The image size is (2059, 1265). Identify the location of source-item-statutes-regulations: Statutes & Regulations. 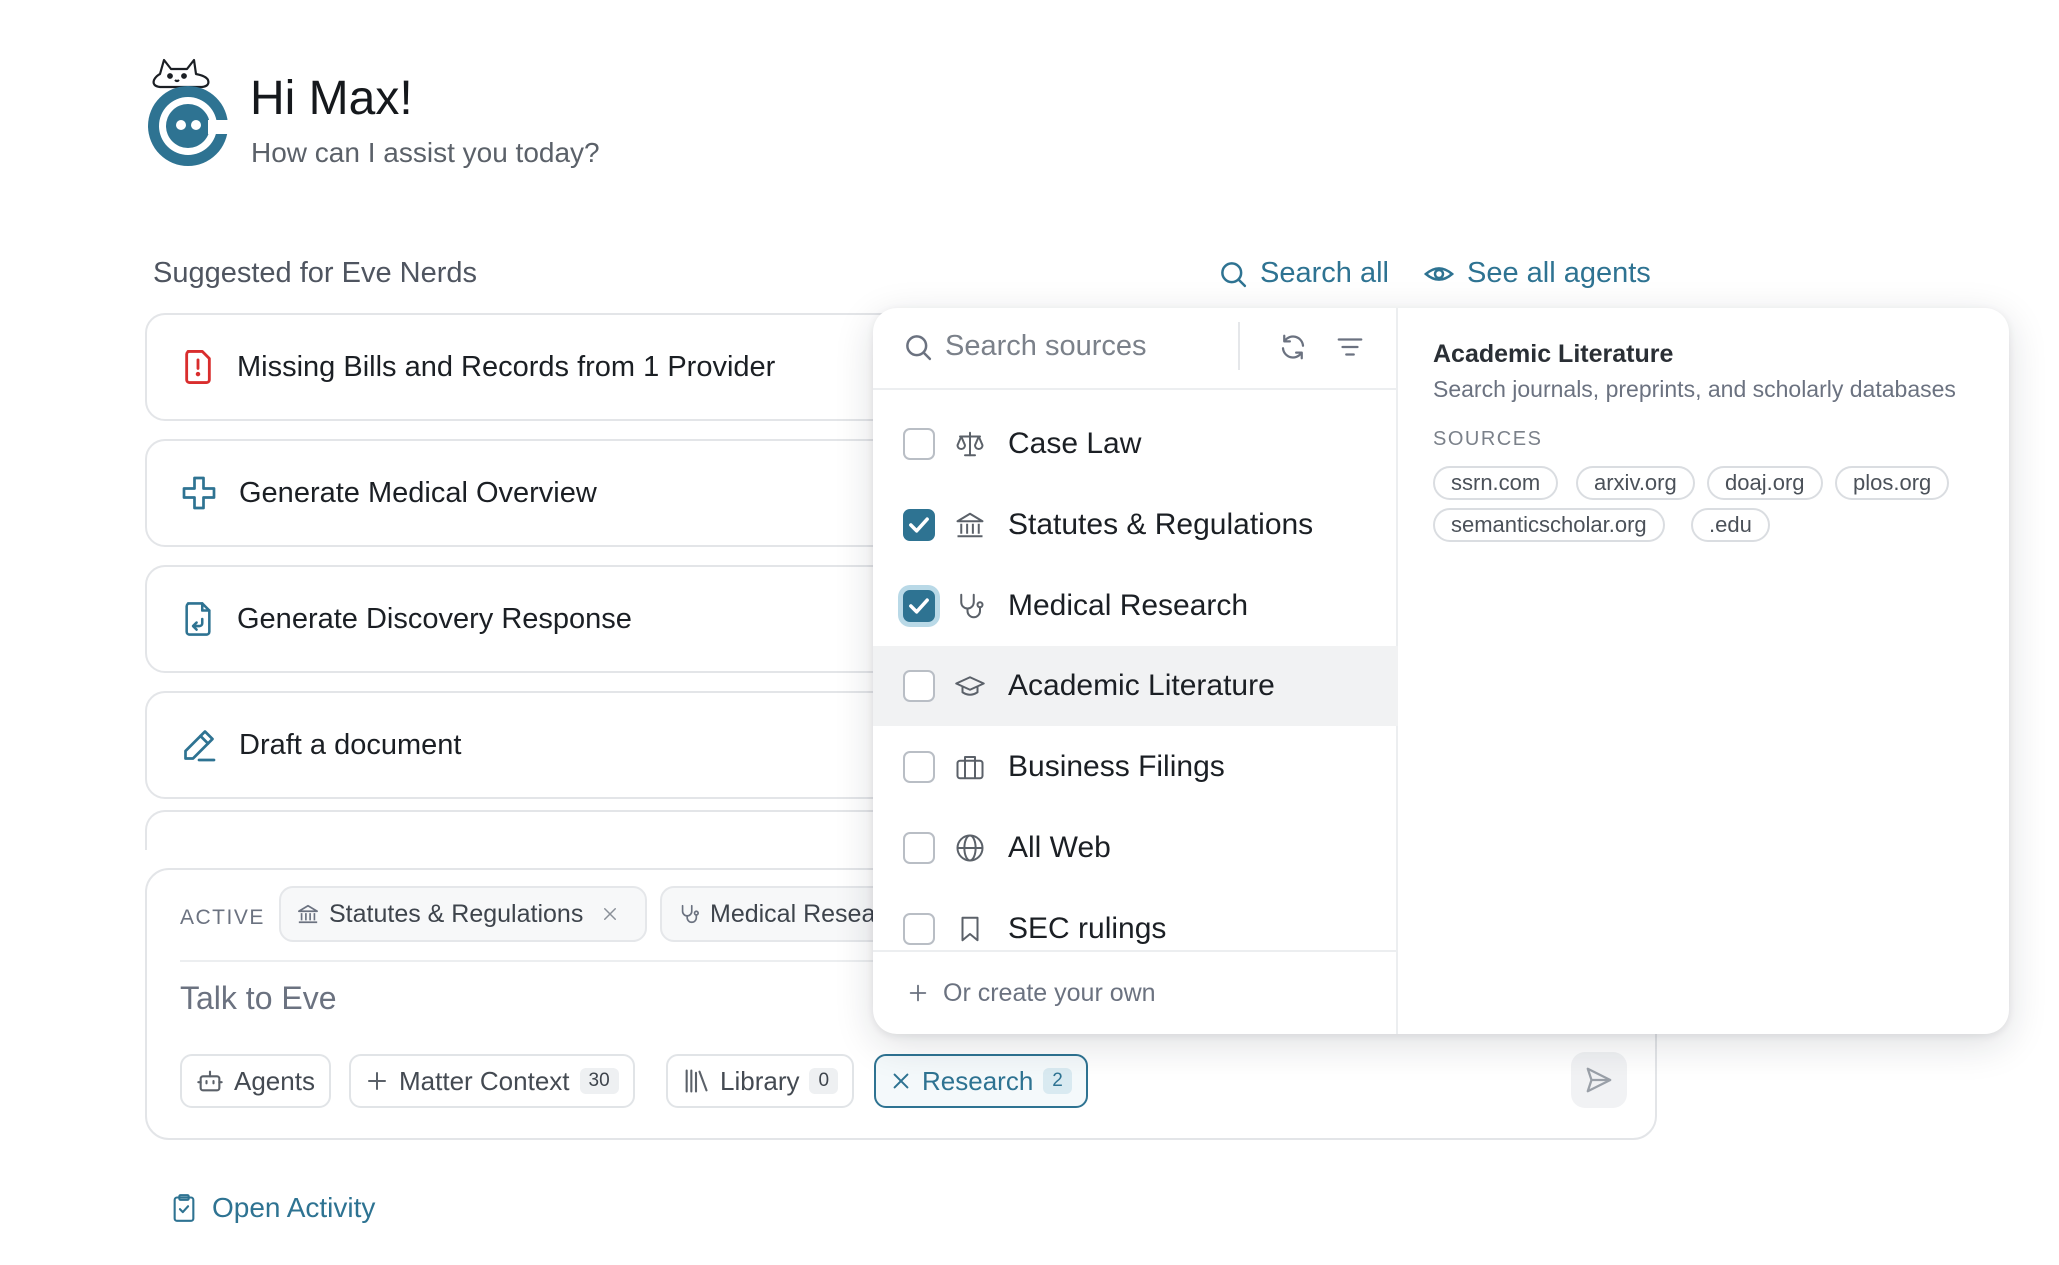
(1135, 525).